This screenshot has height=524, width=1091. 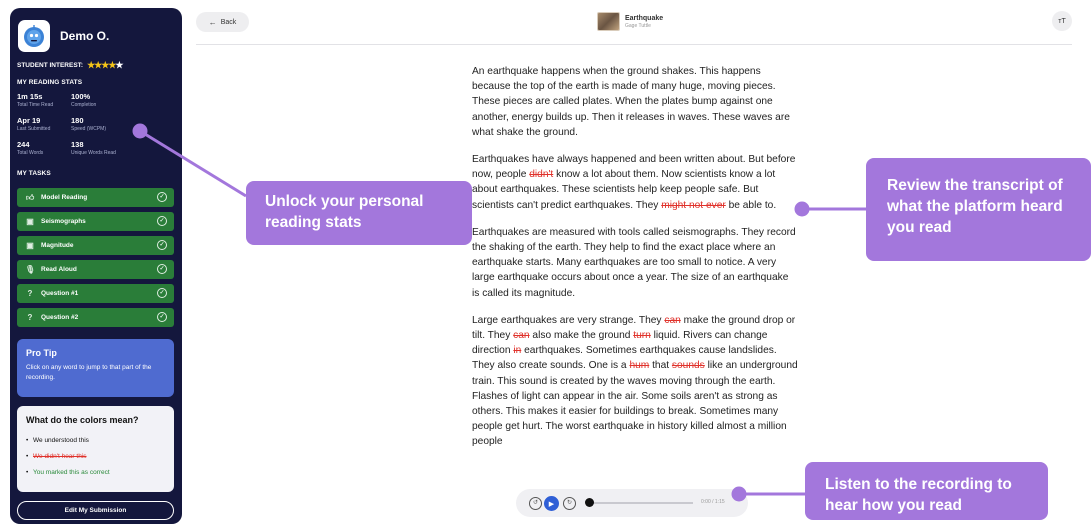 I want to click on callout-reading-stats: Unlock your personal reading stats, so click(x=359, y=213).